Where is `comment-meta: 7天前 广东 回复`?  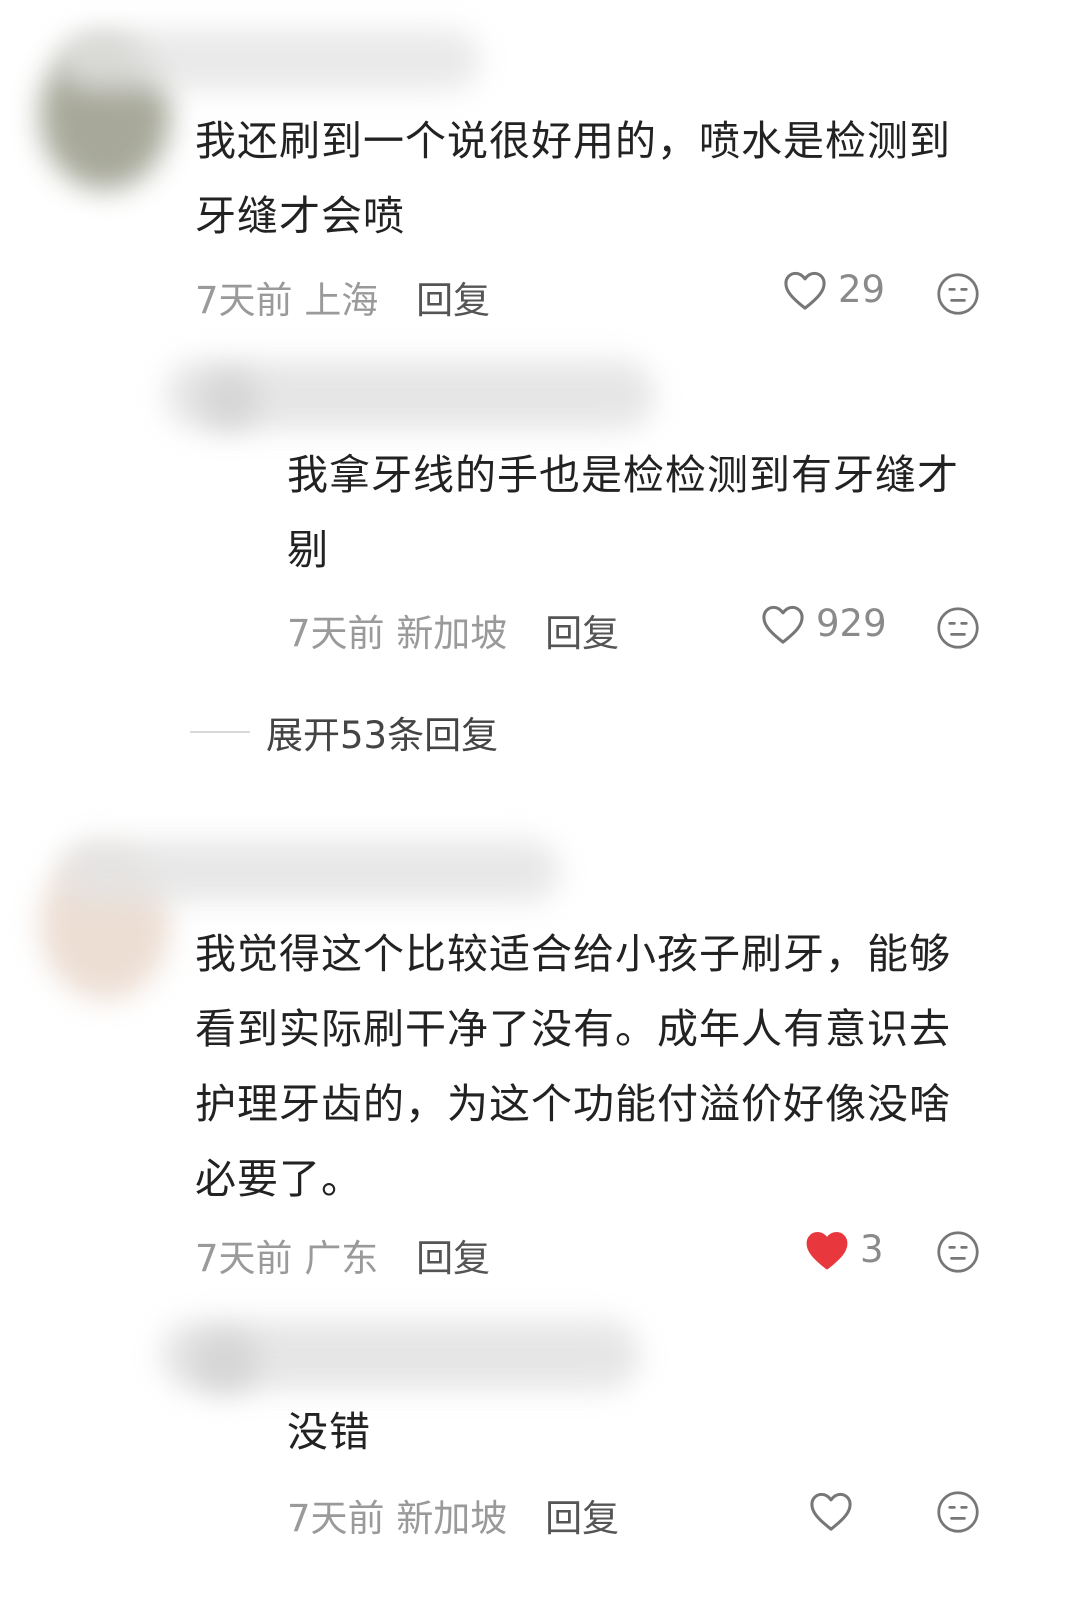
comment-meta: 7天前 广东 回复 is located at coordinates (342, 1255).